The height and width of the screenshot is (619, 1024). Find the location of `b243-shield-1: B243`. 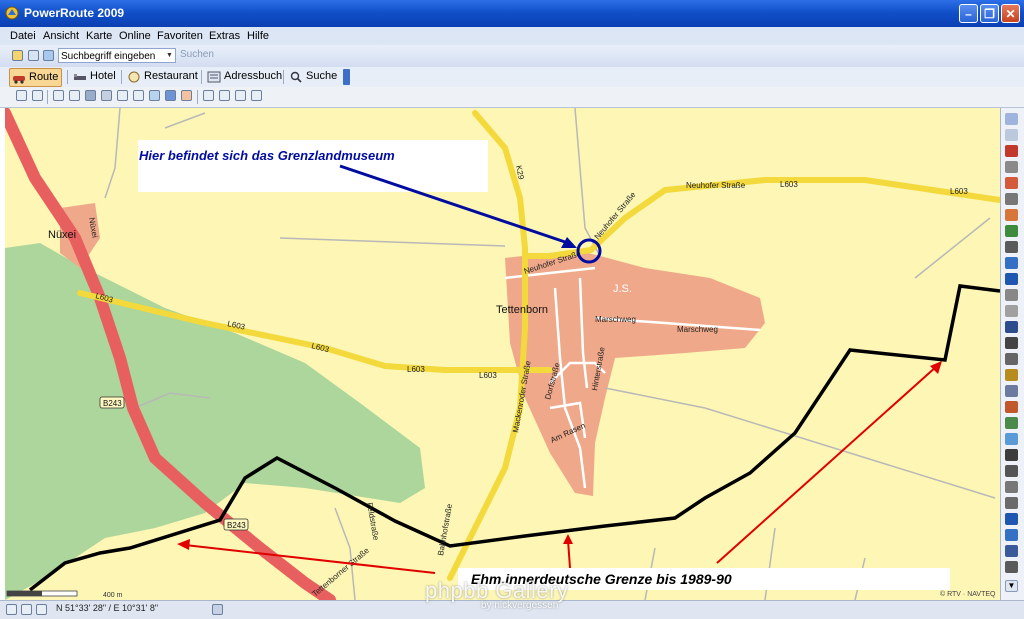

b243-shield-1: B243 is located at coordinates (112, 402).